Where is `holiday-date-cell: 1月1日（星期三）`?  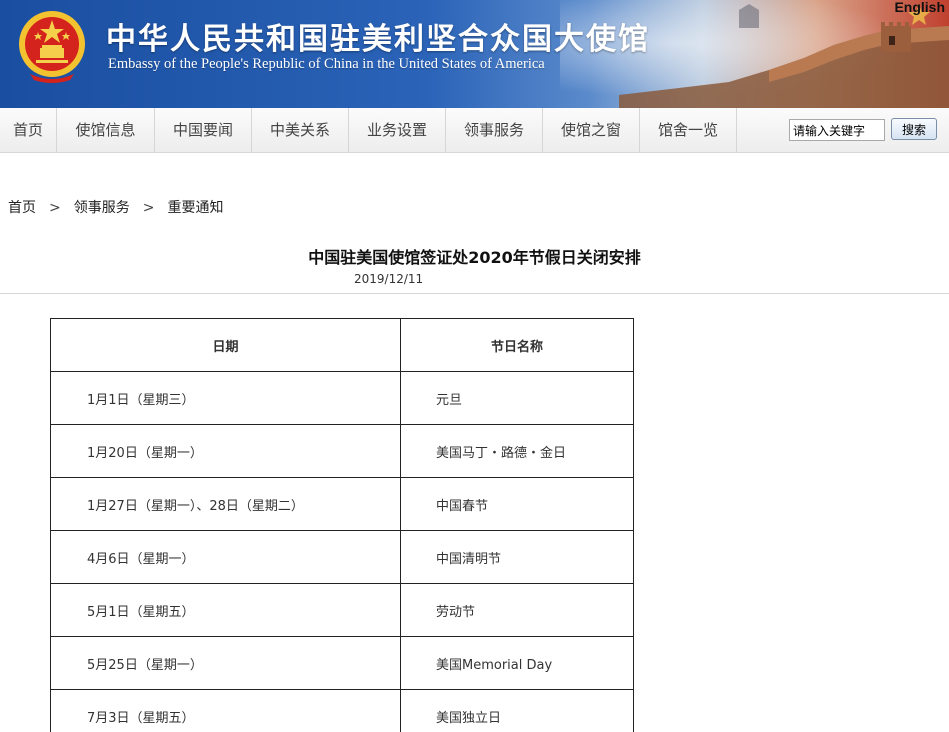 holiday-date-cell: 1月1日（星期三） is located at coordinates (225, 398).